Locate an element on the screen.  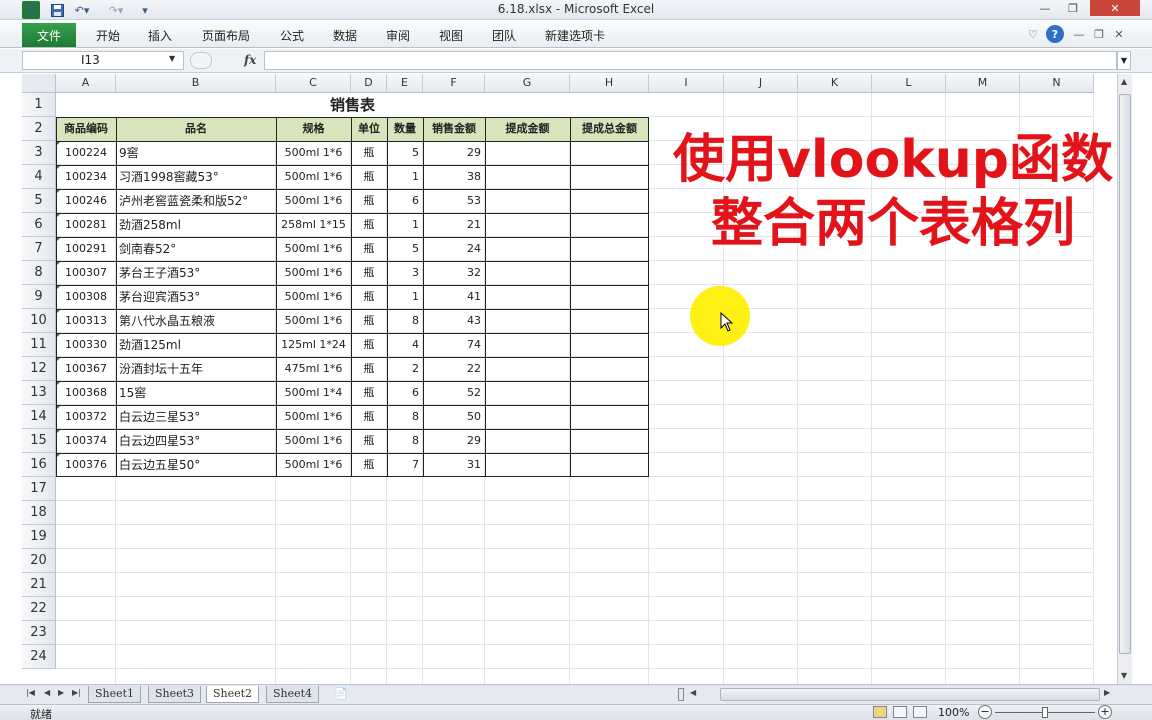
table-cell: 2 is located at coordinates (405, 369).